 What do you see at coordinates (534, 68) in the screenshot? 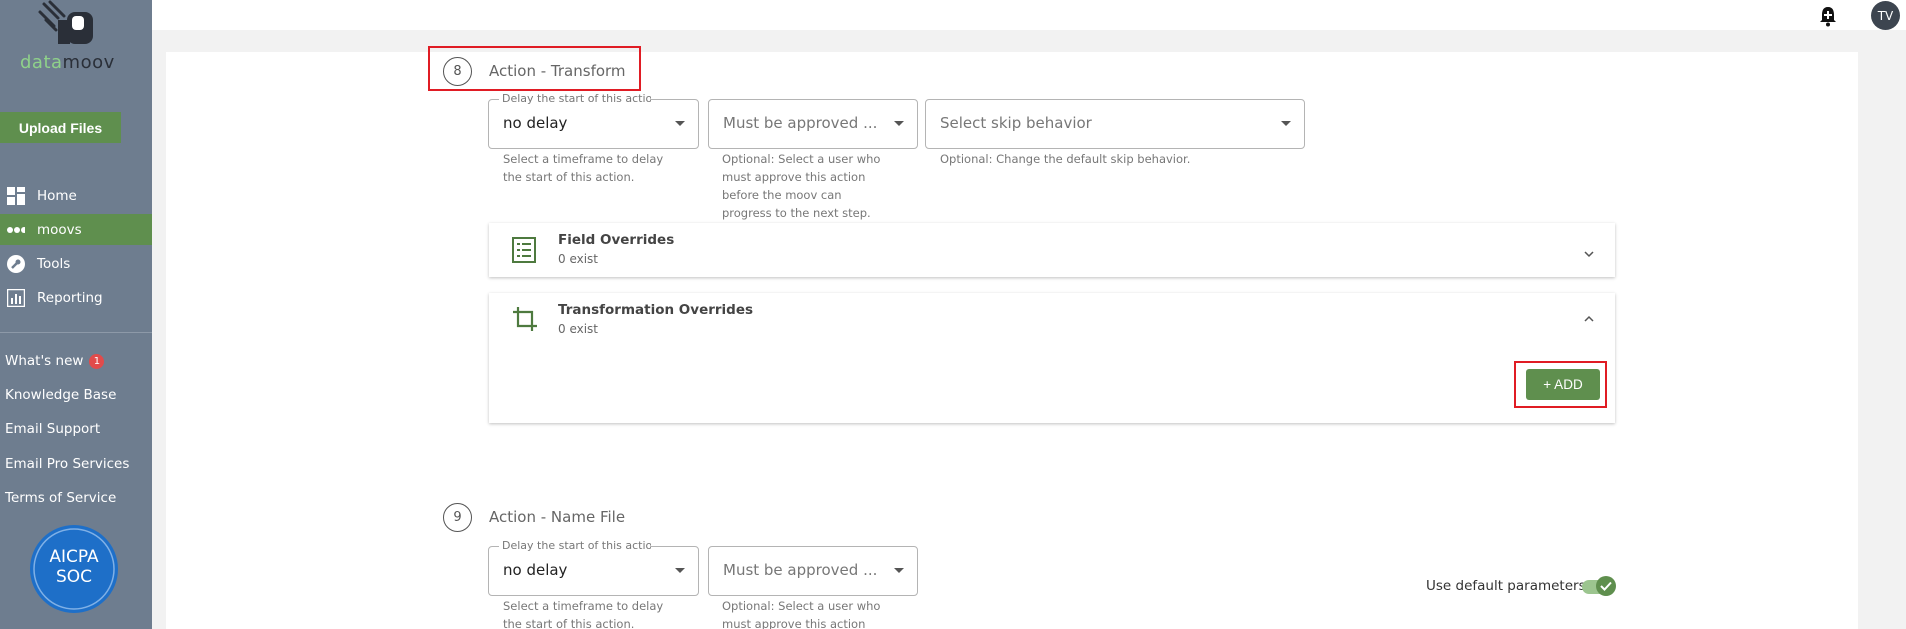
I see `highlight-box-step8` at bounding box center [534, 68].